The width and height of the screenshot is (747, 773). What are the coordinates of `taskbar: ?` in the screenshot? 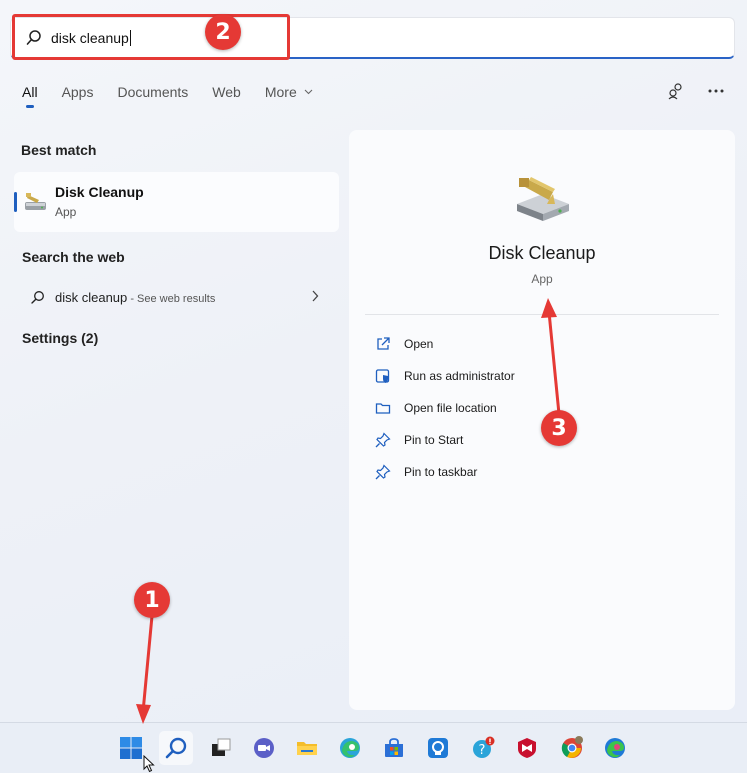 It's located at (373, 747).